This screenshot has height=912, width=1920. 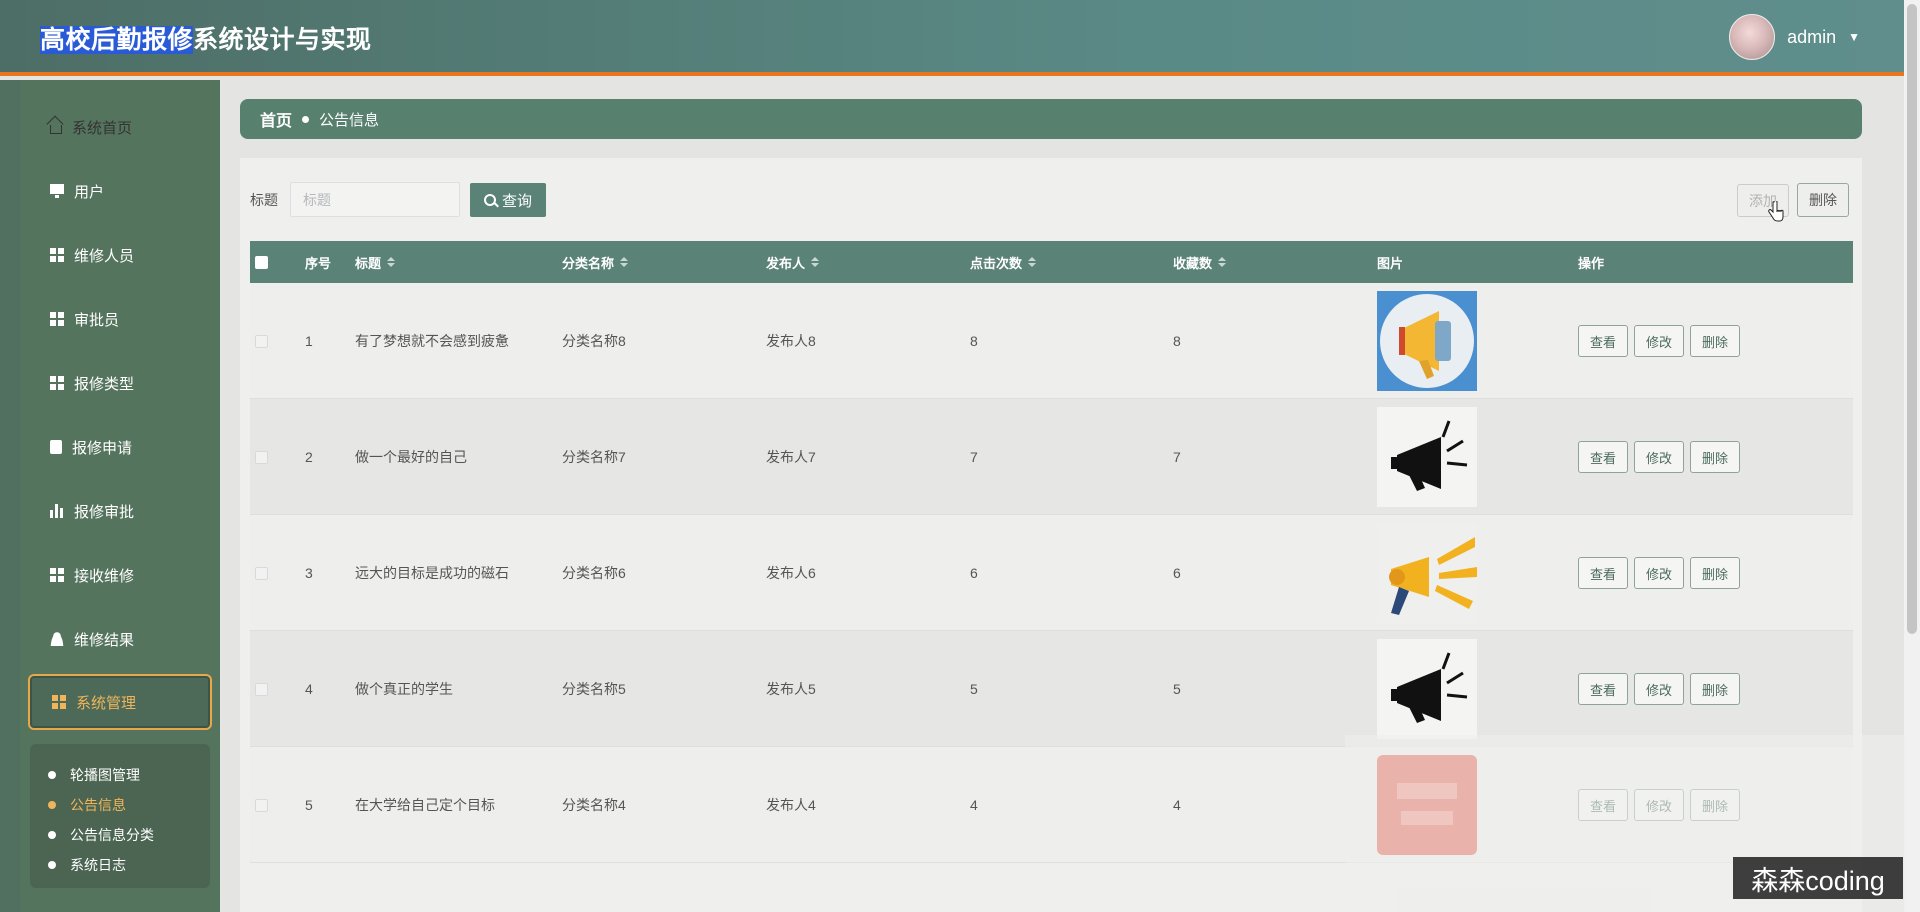 I want to click on cell-image, so click(x=1427, y=573).